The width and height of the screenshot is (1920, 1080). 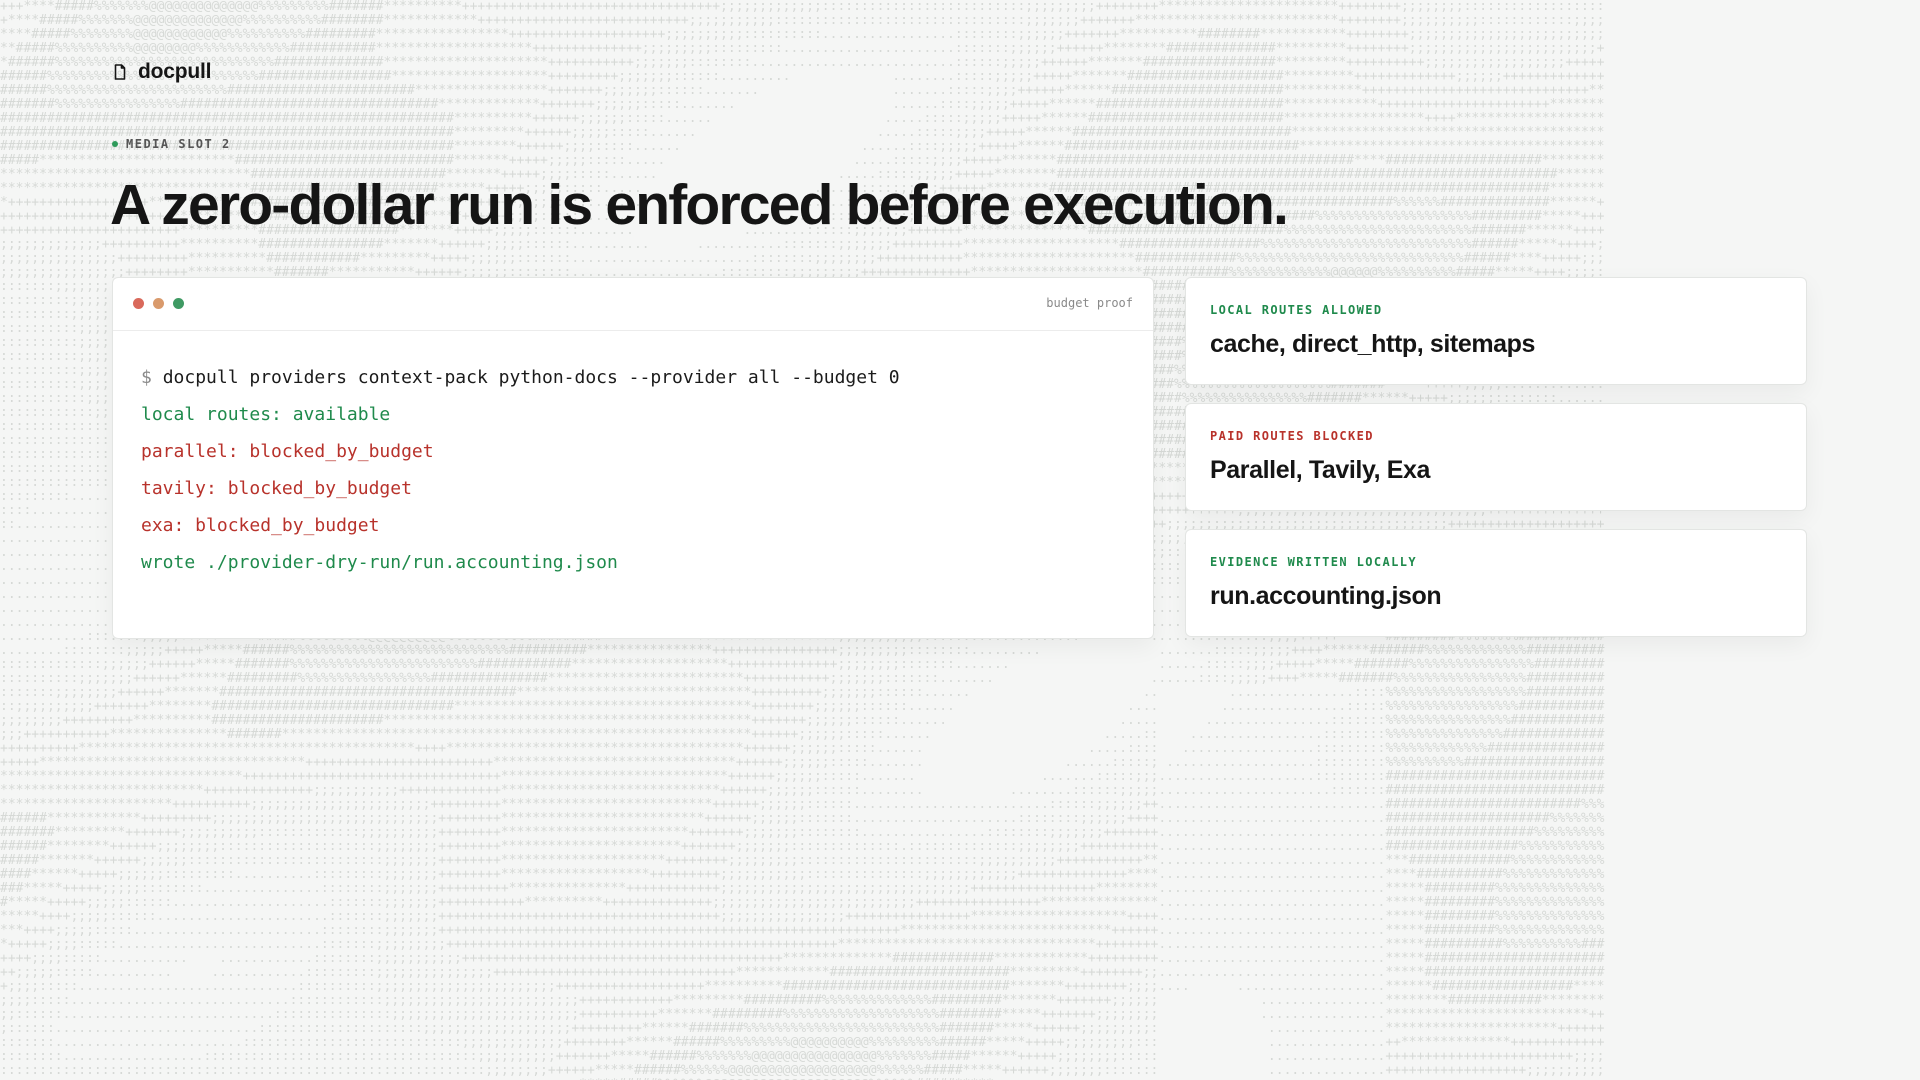 I want to click on close-dot-icon, so click(x=138, y=303).